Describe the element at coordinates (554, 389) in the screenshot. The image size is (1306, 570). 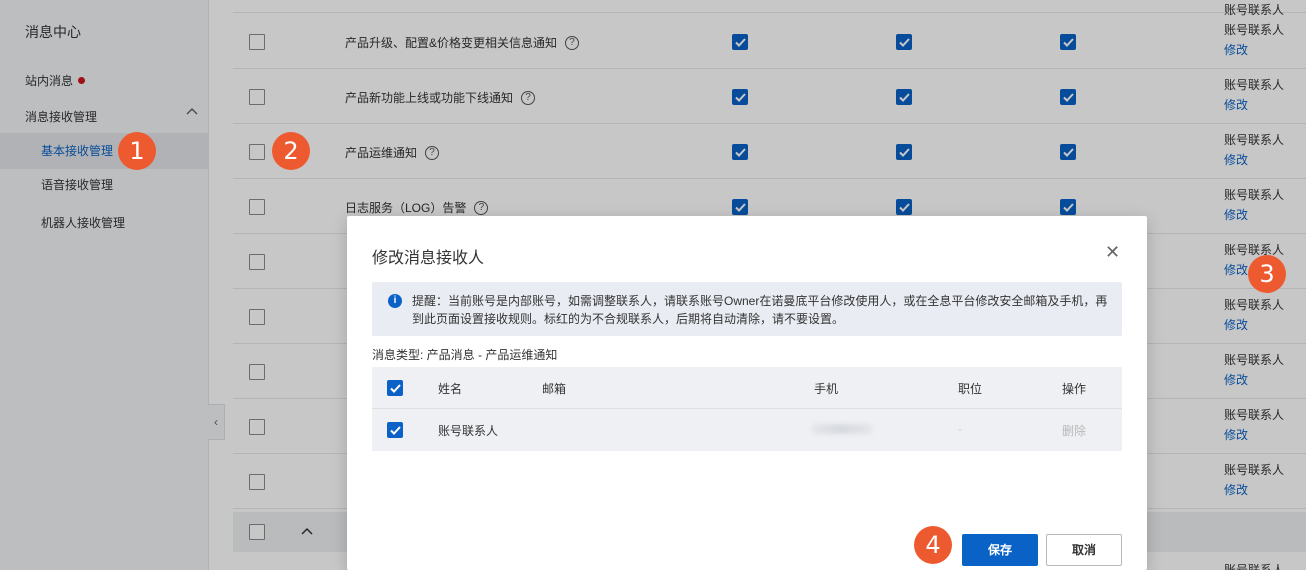
I see `column-header-email: 邮箱` at that location.